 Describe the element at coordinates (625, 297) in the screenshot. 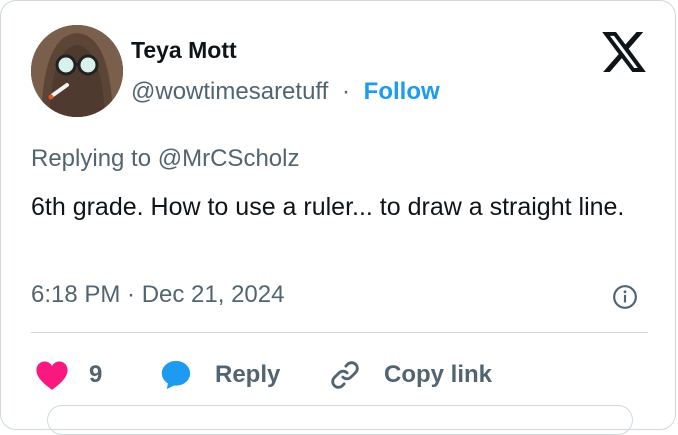

I see `info-icon` at that location.